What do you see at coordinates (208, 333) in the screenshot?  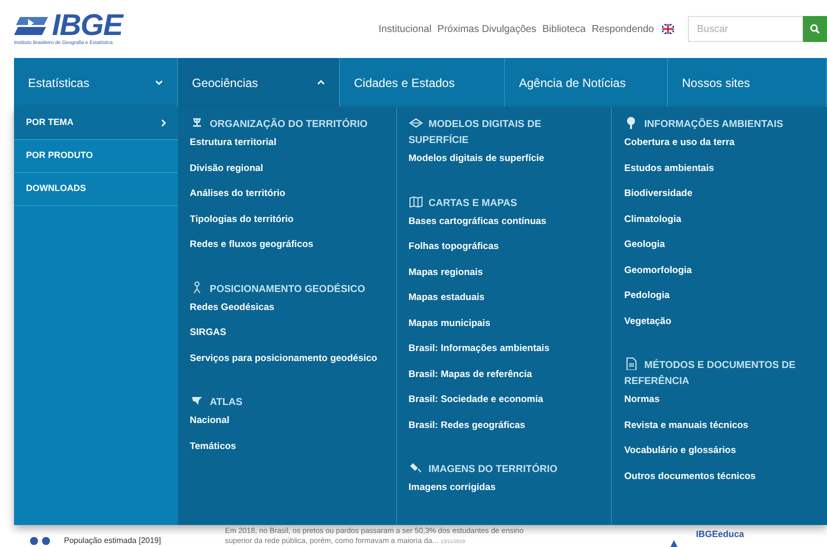 I see `menu-link: SIRGAS` at bounding box center [208, 333].